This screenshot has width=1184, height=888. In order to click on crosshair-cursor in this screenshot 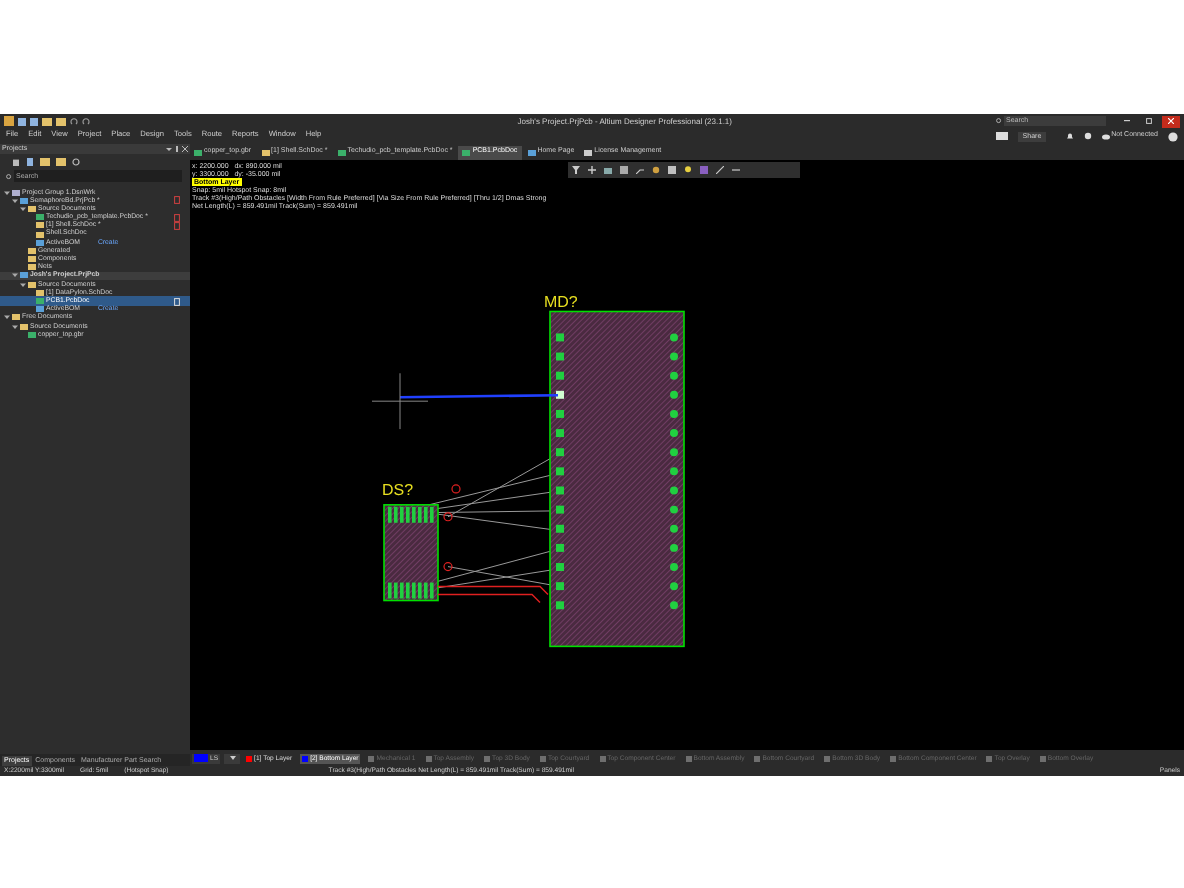, I will do `click(400, 401)`.